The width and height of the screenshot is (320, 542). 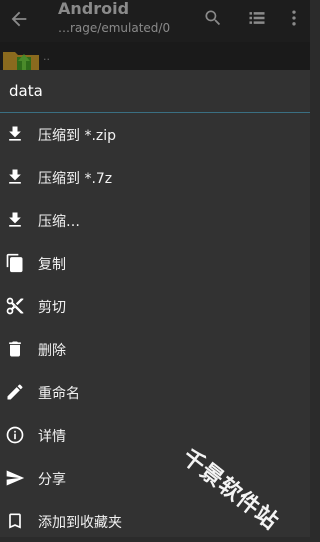 What do you see at coordinates (52, 351) in the screenshot?
I see `menu-item-label: 删除` at bounding box center [52, 351].